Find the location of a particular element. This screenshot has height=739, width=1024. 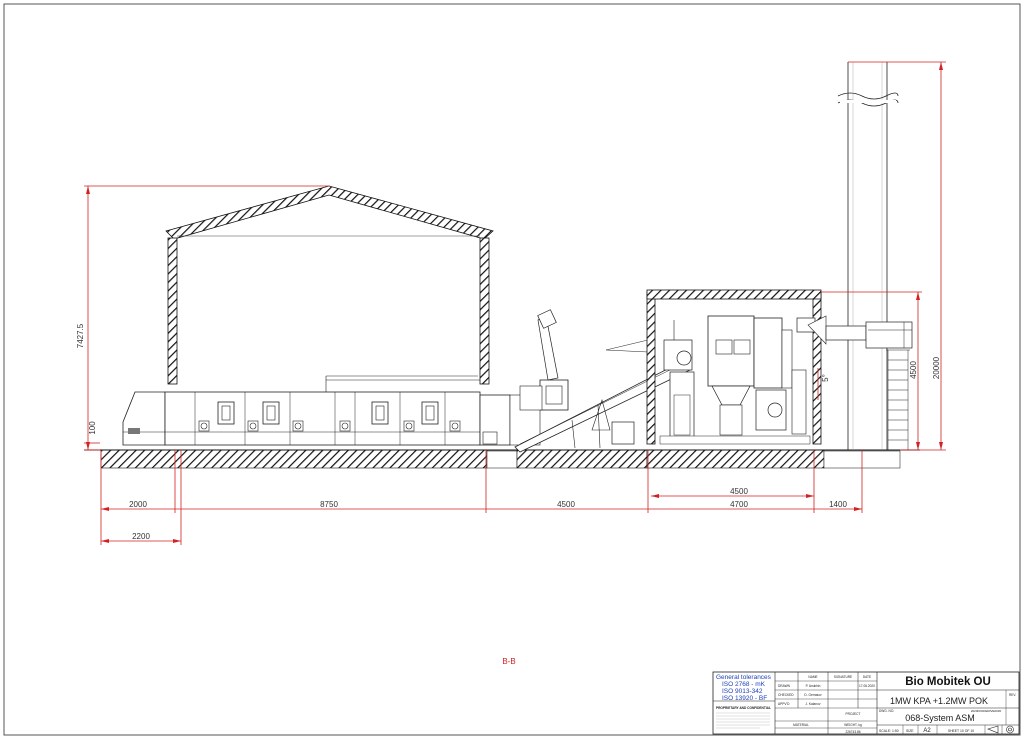

boiler-house is located at coordinates (736, 367).